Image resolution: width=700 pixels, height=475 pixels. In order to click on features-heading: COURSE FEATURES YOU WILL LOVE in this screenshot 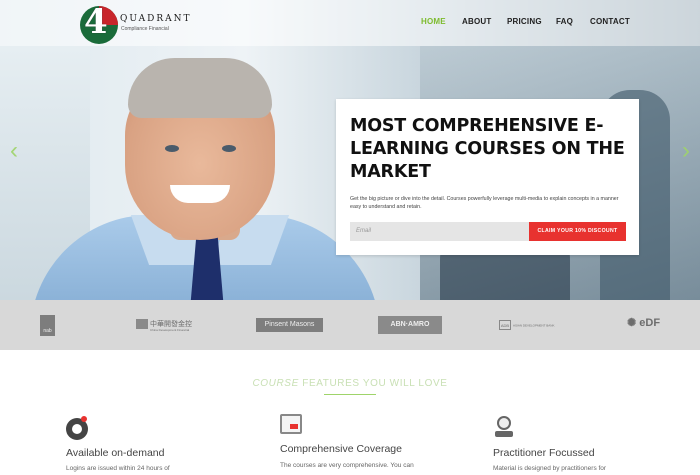, I will do `click(350, 383)`.